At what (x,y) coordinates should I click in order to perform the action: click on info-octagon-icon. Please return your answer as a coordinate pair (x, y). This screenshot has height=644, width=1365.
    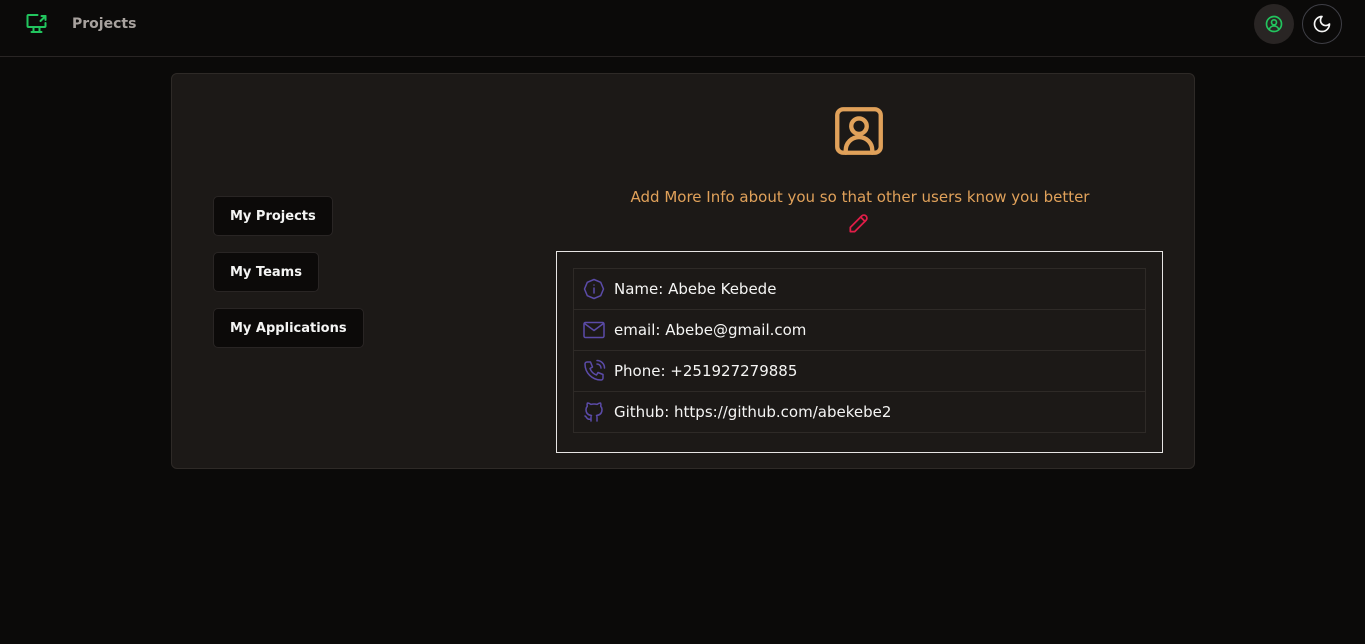
    Looking at the image, I should click on (594, 289).